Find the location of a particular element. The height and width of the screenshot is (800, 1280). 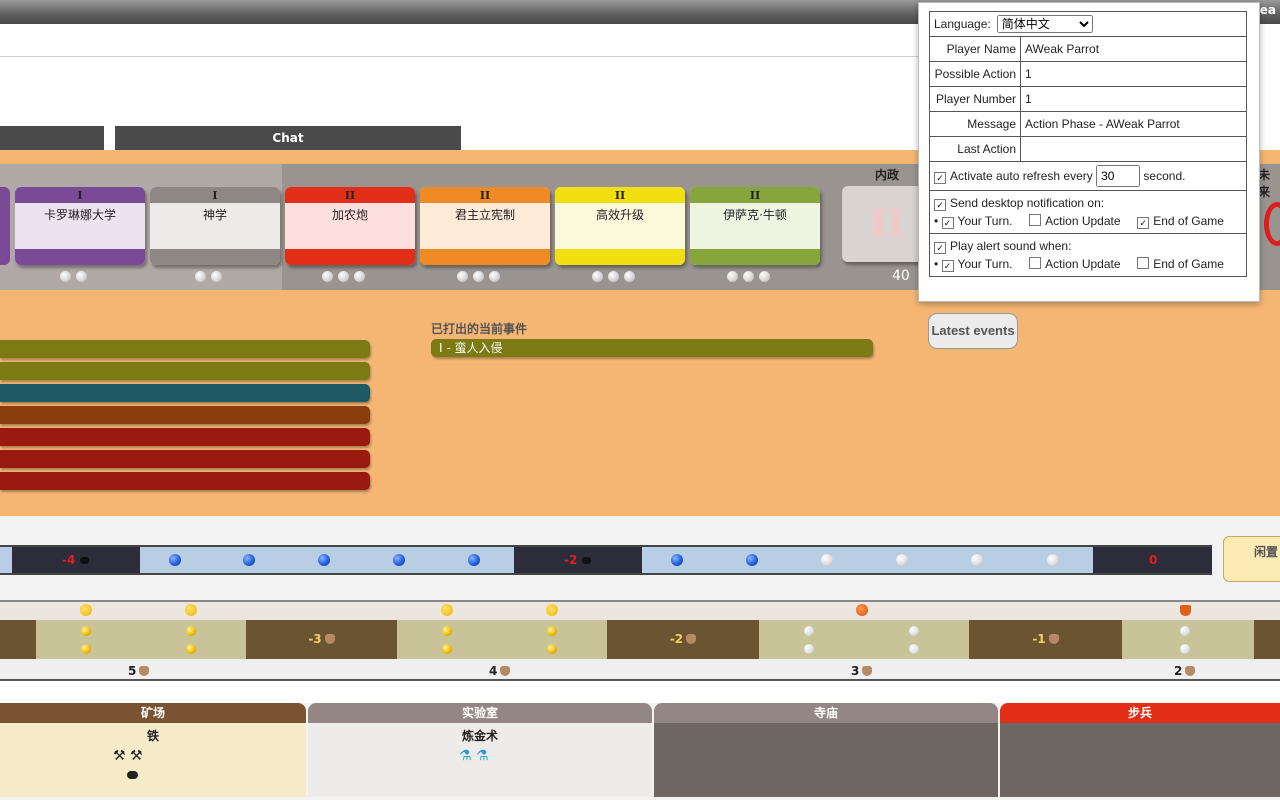

sound-your-turn-checkbox: ✓ is located at coordinates (947, 265).